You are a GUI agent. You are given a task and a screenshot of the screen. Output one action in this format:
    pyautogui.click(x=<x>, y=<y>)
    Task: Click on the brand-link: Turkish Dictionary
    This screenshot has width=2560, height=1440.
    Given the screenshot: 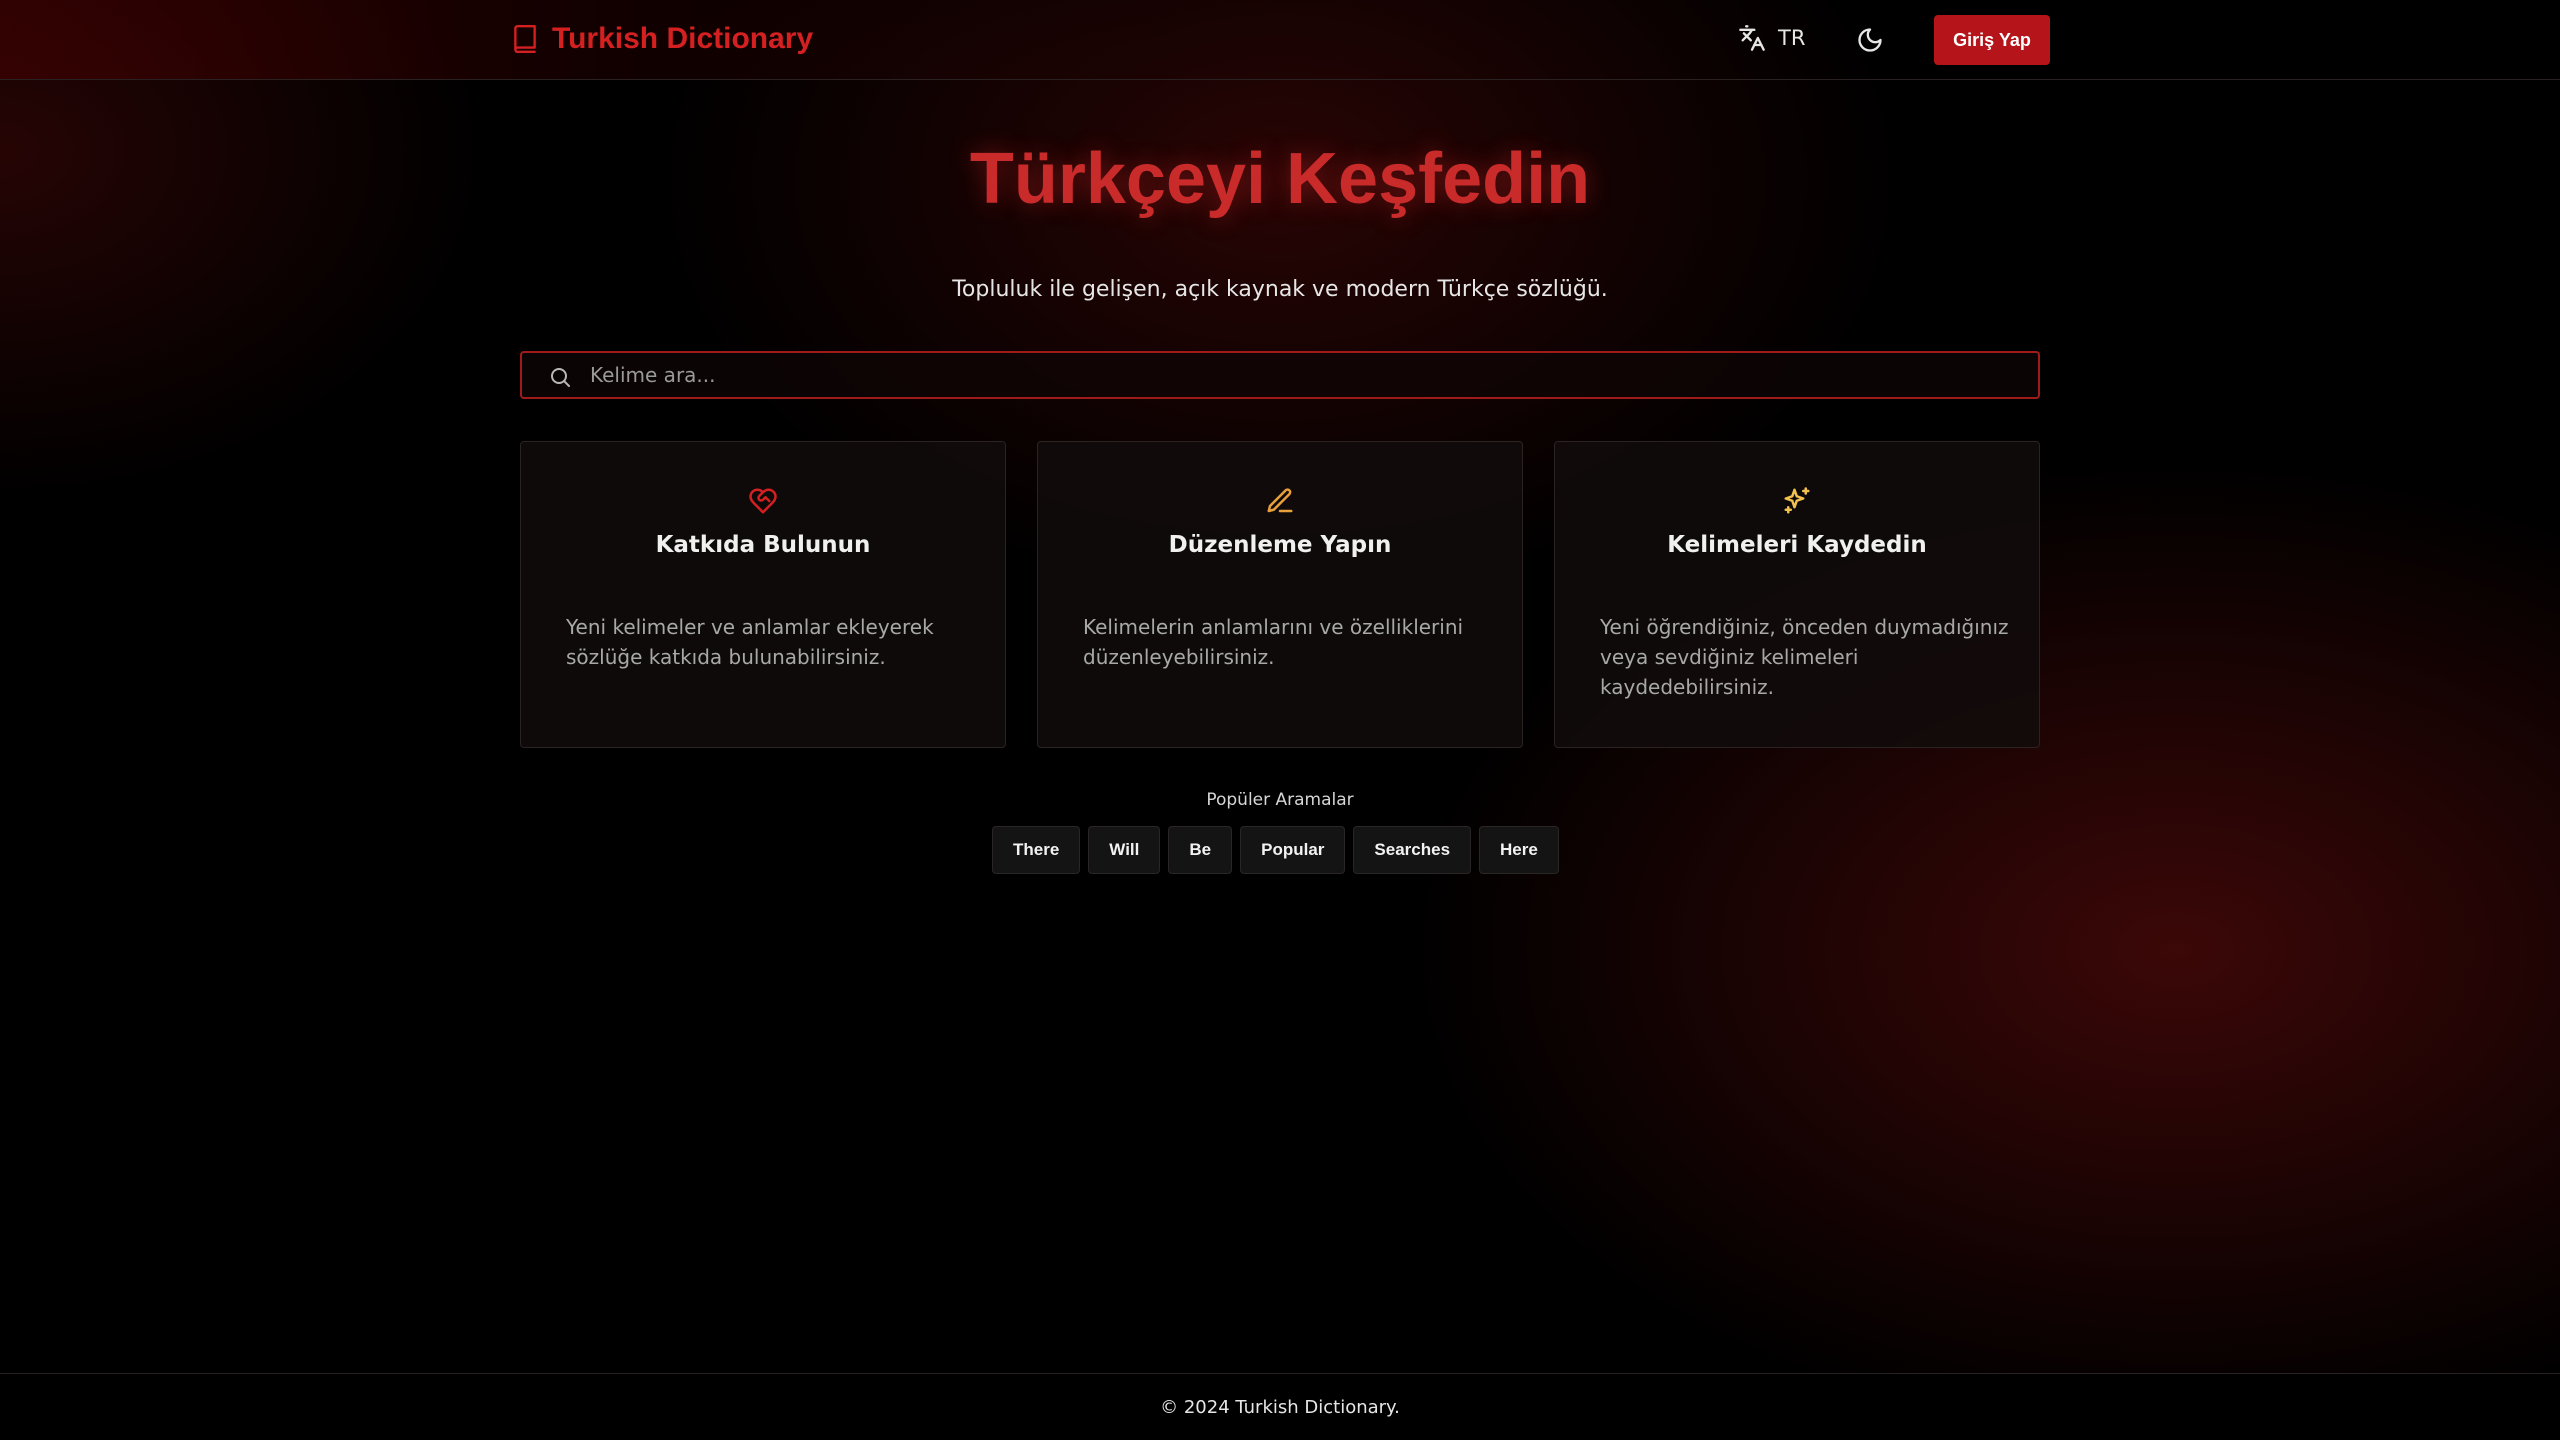 What is the action you would take?
    pyautogui.click(x=662, y=39)
    